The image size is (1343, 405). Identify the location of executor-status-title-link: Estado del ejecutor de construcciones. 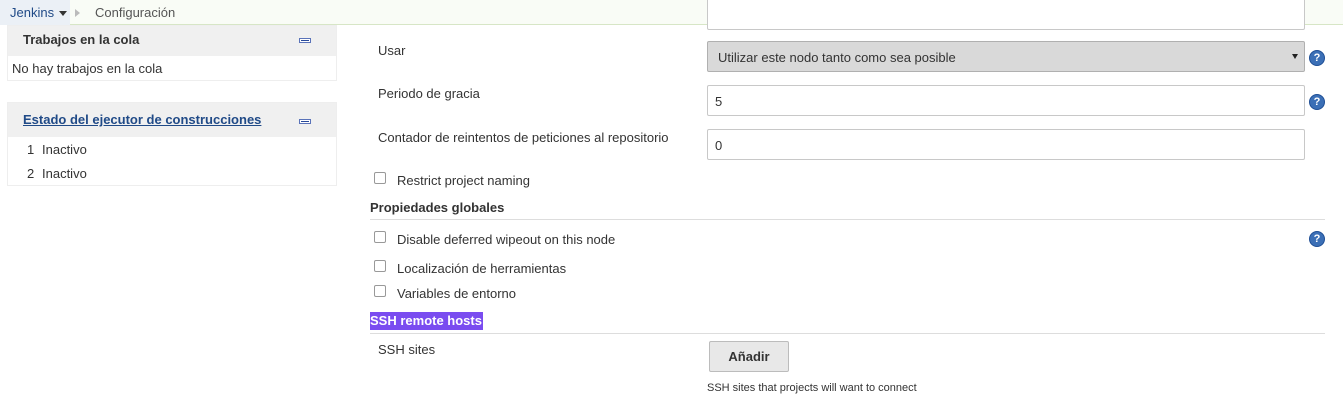
(142, 119).